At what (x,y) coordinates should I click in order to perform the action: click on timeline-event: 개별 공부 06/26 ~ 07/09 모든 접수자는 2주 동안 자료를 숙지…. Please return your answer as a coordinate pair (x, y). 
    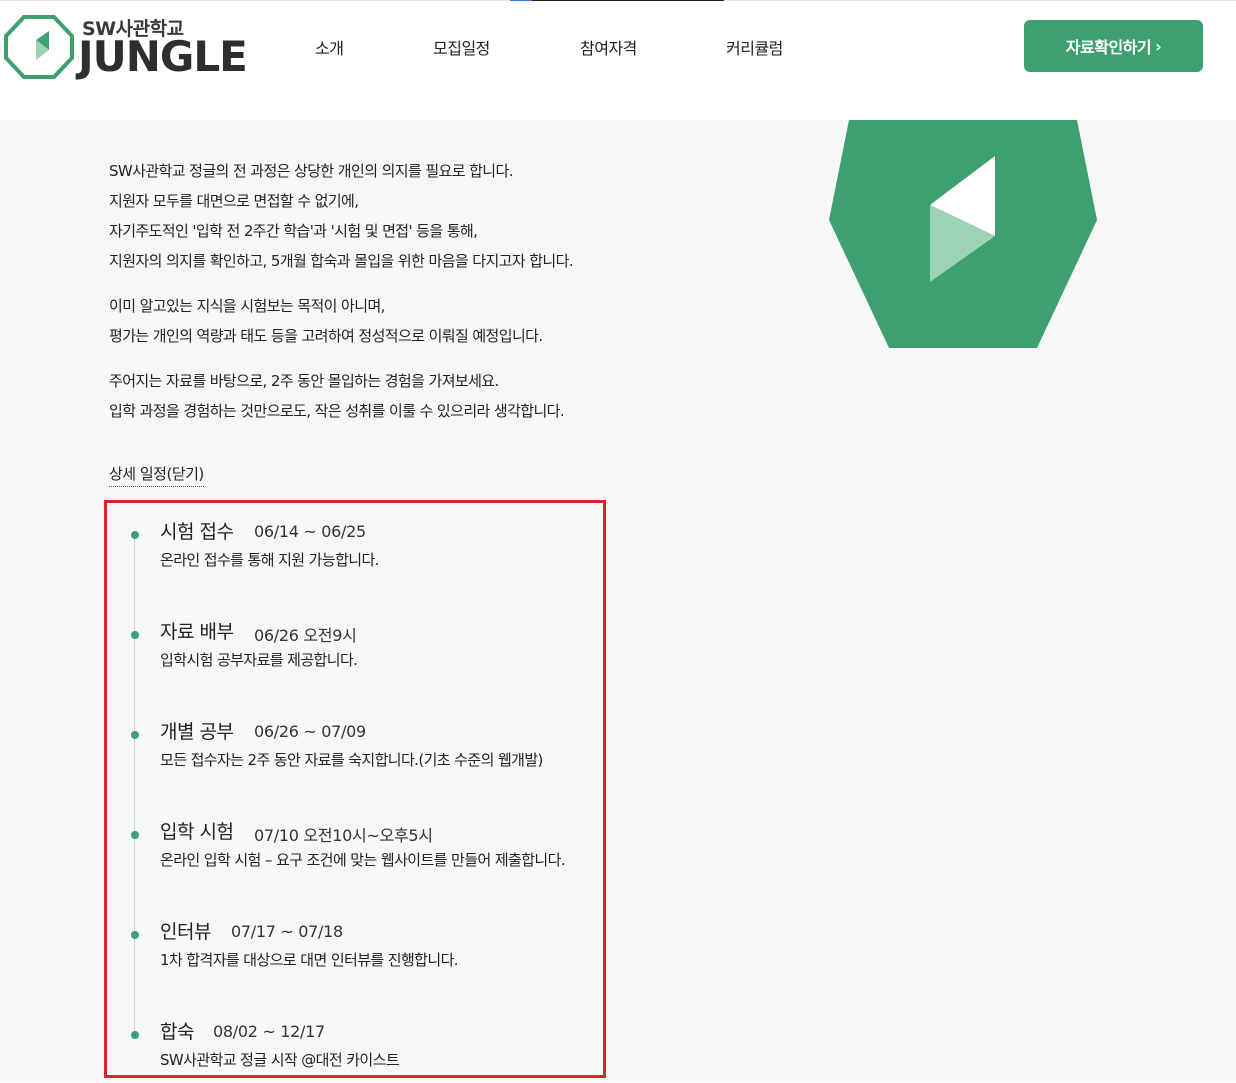
    Looking at the image, I should click on (355, 743).